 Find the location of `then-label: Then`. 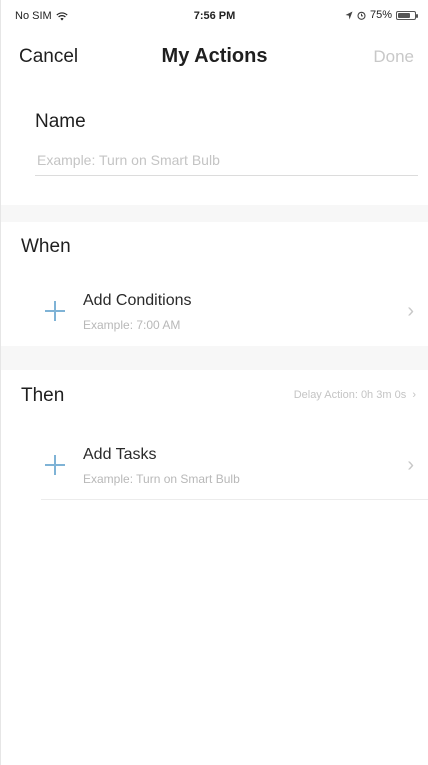

then-label: Then is located at coordinates (43, 395).